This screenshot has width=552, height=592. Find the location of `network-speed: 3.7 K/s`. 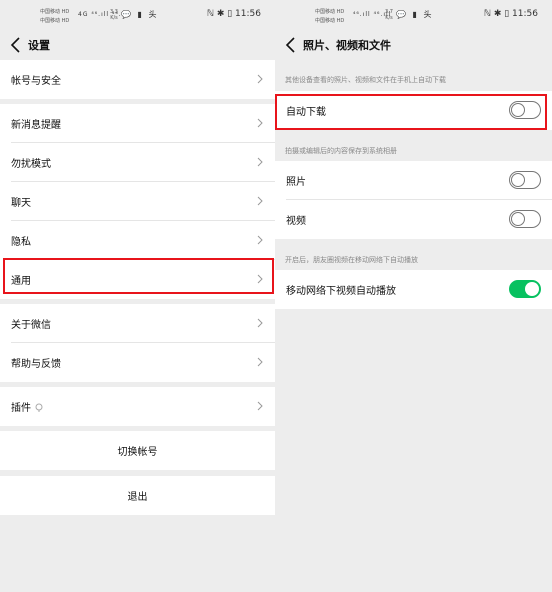

network-speed: 3.7 K/s is located at coordinates (389, 15).